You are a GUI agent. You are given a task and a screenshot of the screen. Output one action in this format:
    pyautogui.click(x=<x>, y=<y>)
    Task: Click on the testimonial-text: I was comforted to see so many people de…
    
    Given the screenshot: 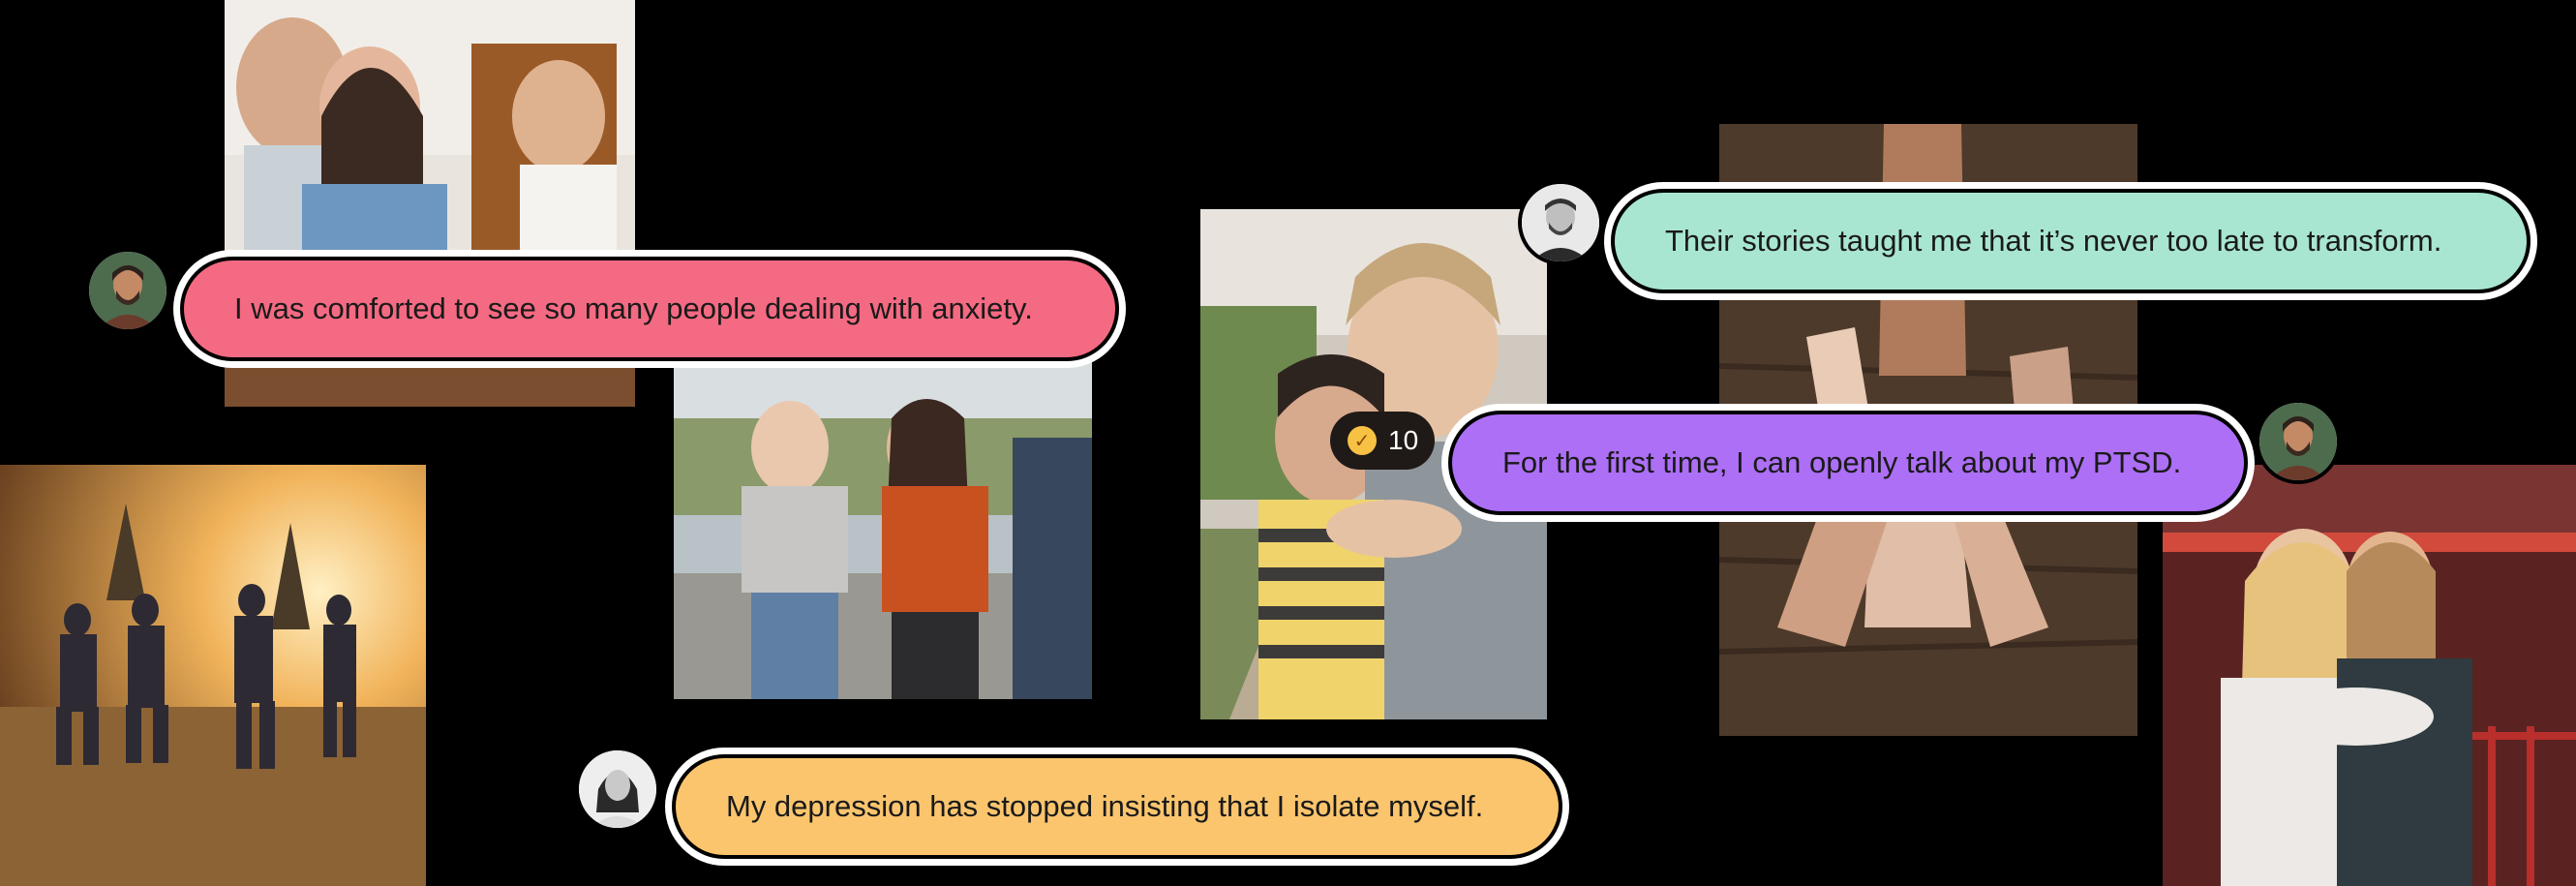 What is the action you would take?
    pyautogui.click(x=633, y=308)
    